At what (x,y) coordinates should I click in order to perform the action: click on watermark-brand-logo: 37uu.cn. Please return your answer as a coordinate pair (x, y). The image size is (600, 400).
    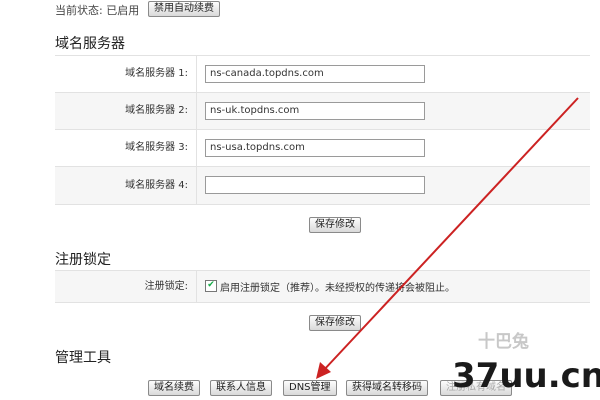
    Looking at the image, I should click on (526, 376).